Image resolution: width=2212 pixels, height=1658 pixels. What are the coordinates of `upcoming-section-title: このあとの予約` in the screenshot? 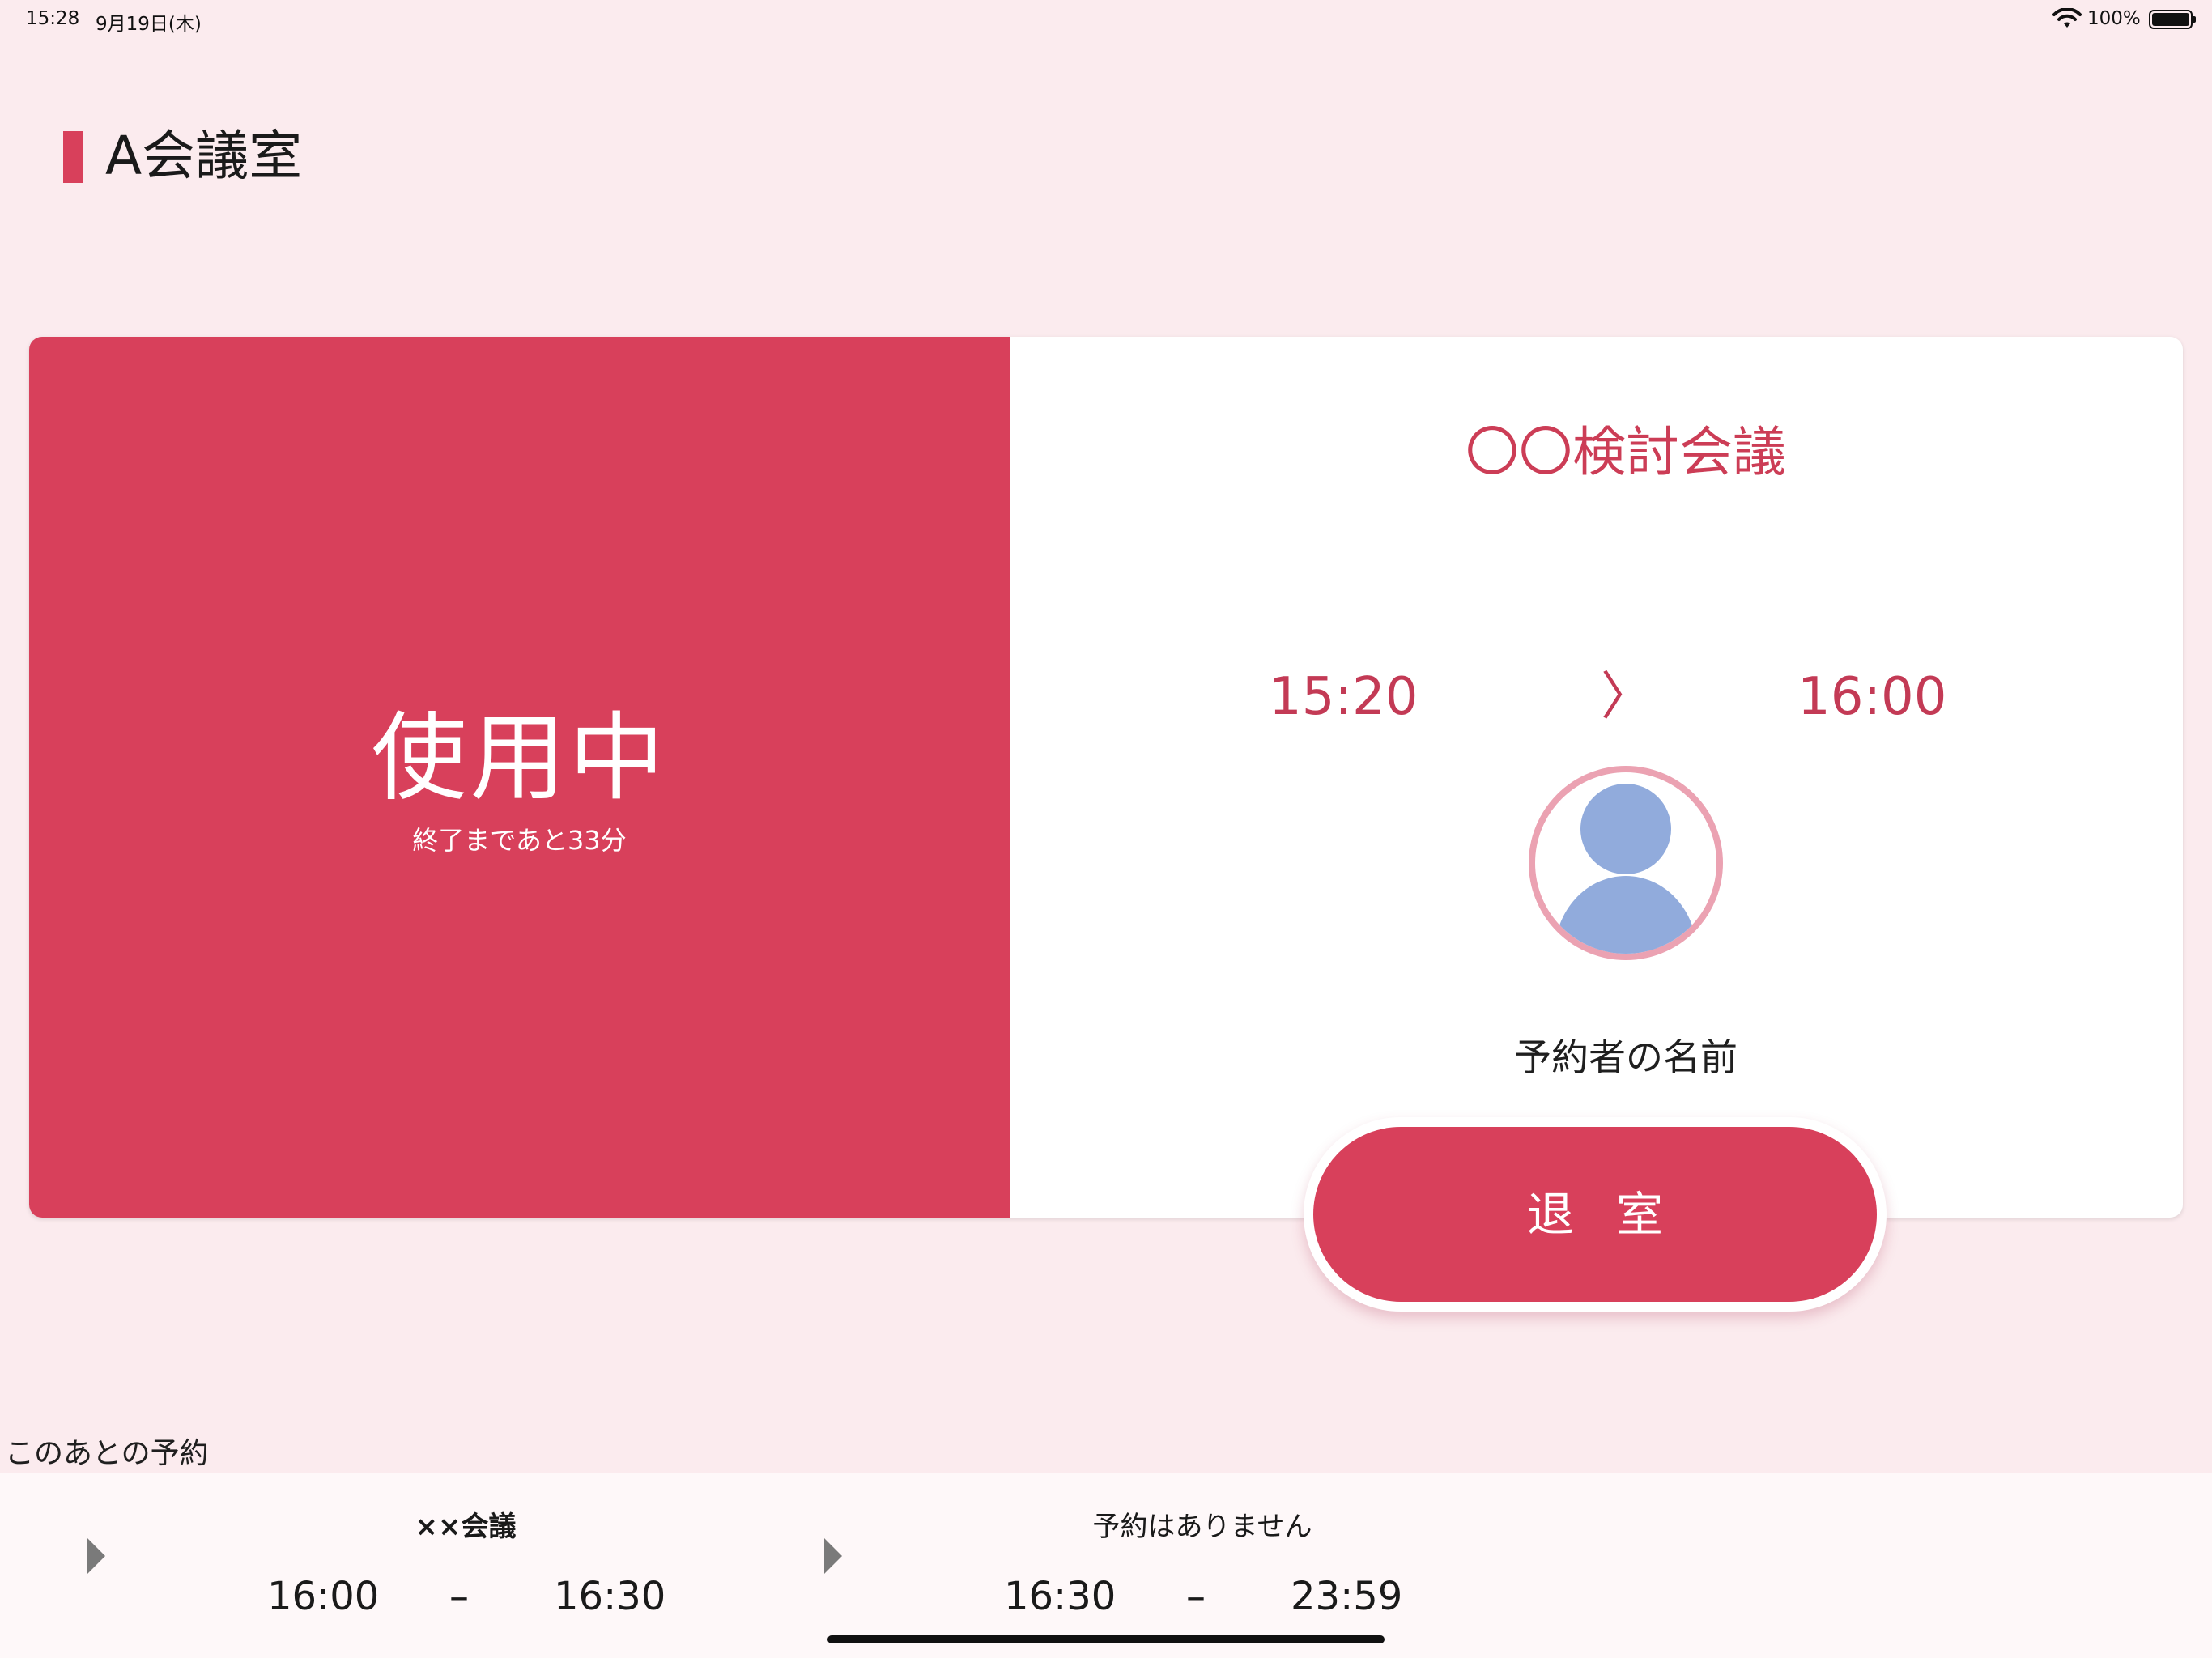 It's located at (107, 1453).